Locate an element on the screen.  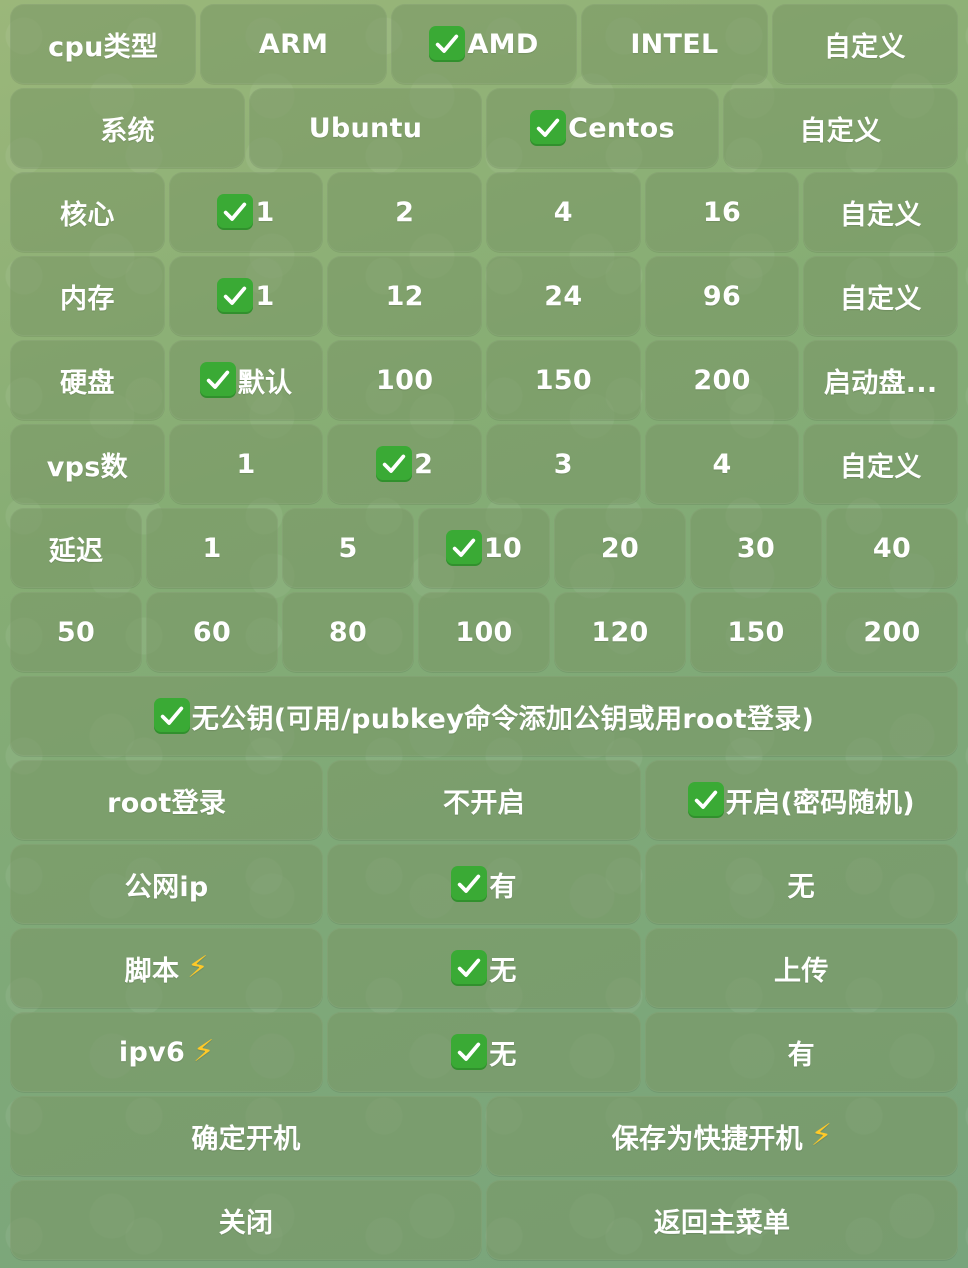
disk-default-button: 默认 is located at coordinates (246, 380).